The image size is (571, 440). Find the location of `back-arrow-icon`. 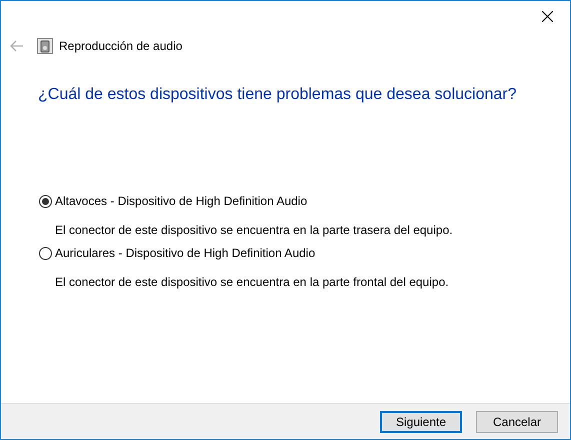

back-arrow-icon is located at coordinates (17, 46).